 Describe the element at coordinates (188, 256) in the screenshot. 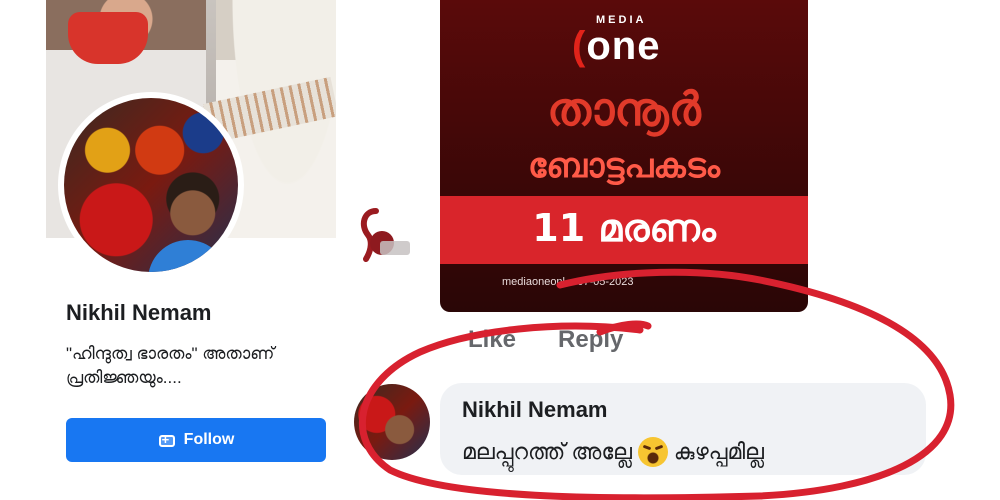

I see `avatar-shirt` at that location.